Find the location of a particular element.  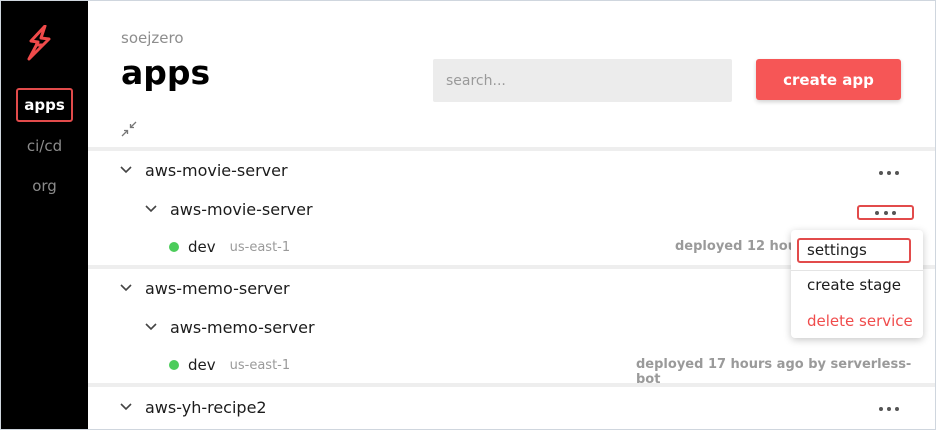

app-row: aws-yh-recipe2 is located at coordinates (193, 407).